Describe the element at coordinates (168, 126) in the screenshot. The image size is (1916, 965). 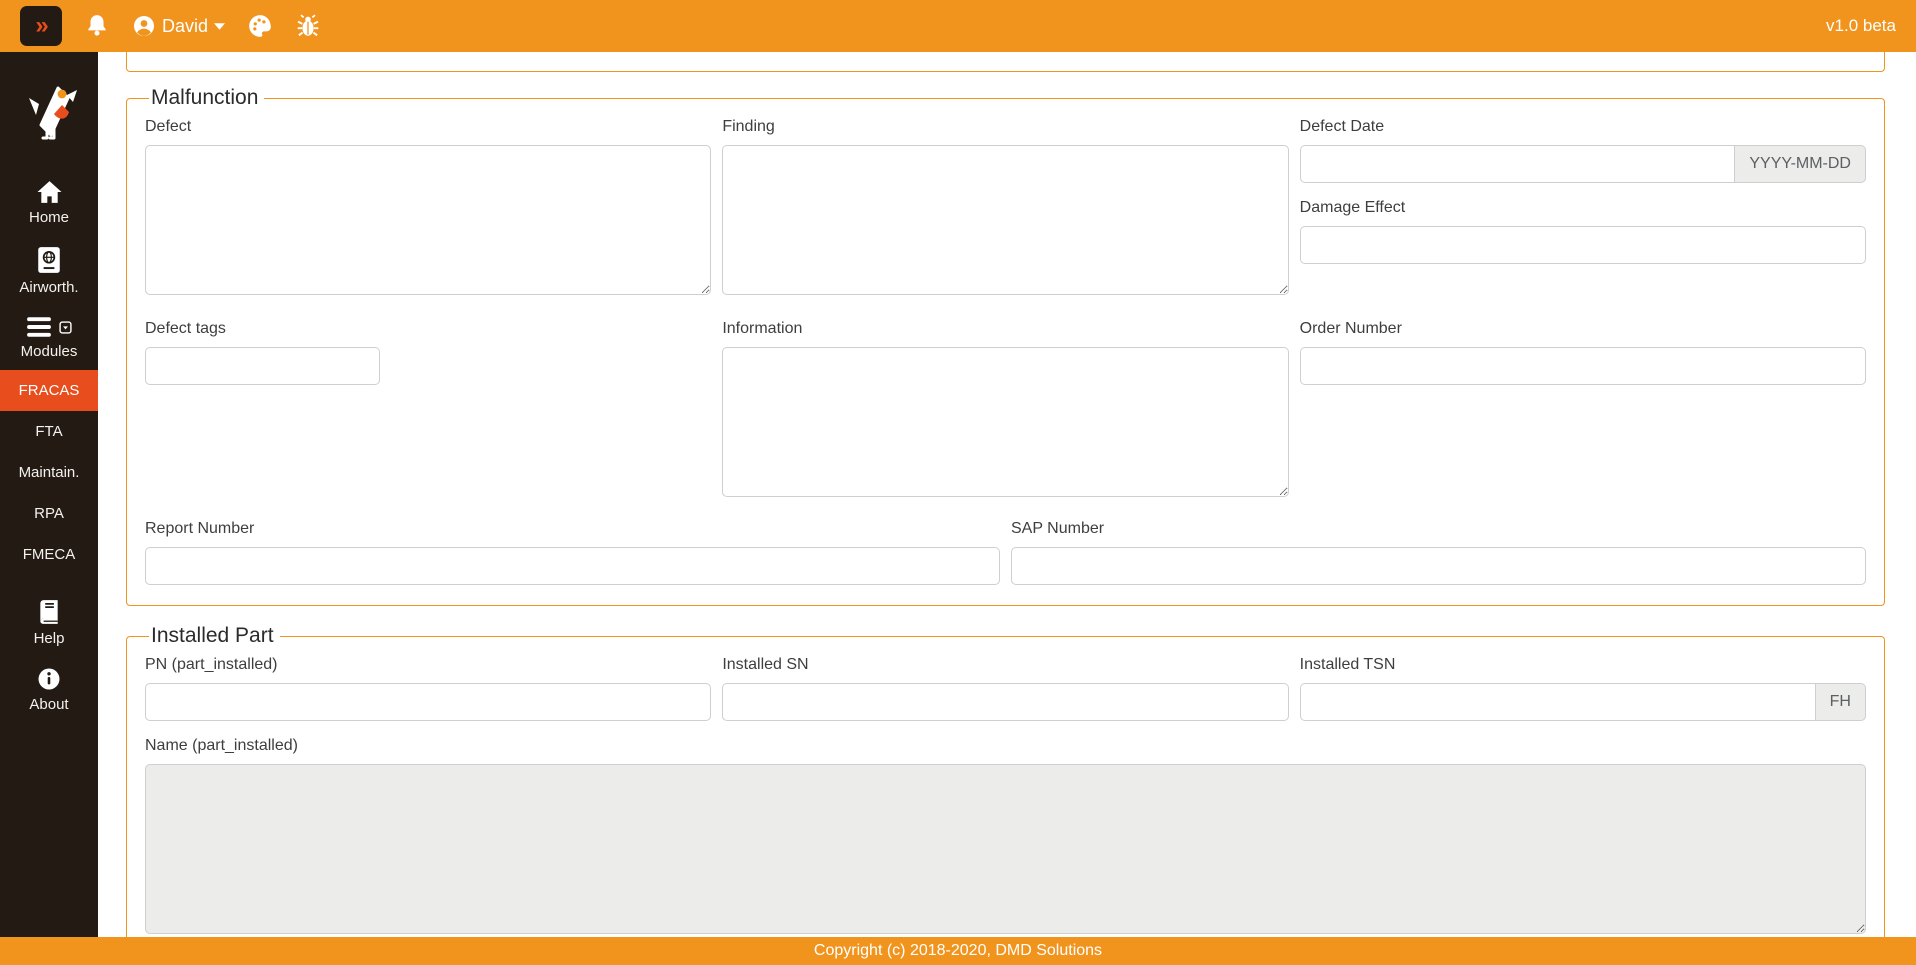
I see `defect-label: Defect` at that location.